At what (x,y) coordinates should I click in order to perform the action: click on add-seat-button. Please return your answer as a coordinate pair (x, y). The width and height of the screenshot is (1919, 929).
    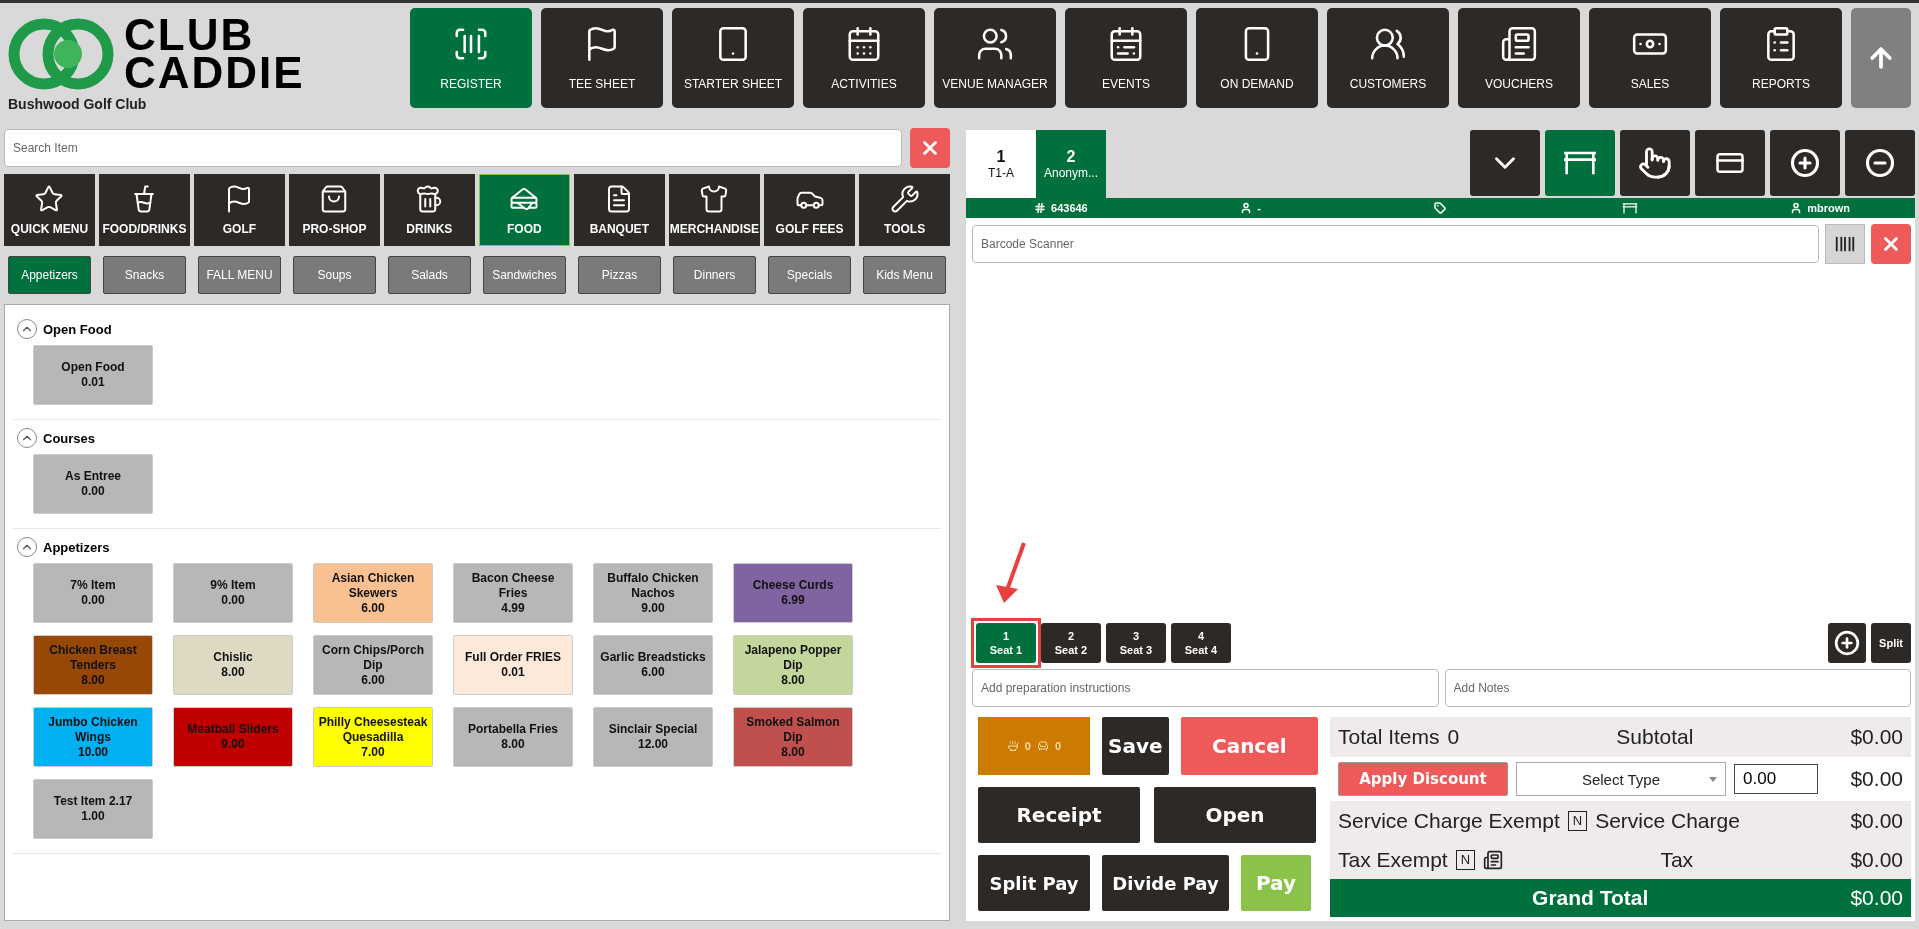
    Looking at the image, I should click on (1847, 643).